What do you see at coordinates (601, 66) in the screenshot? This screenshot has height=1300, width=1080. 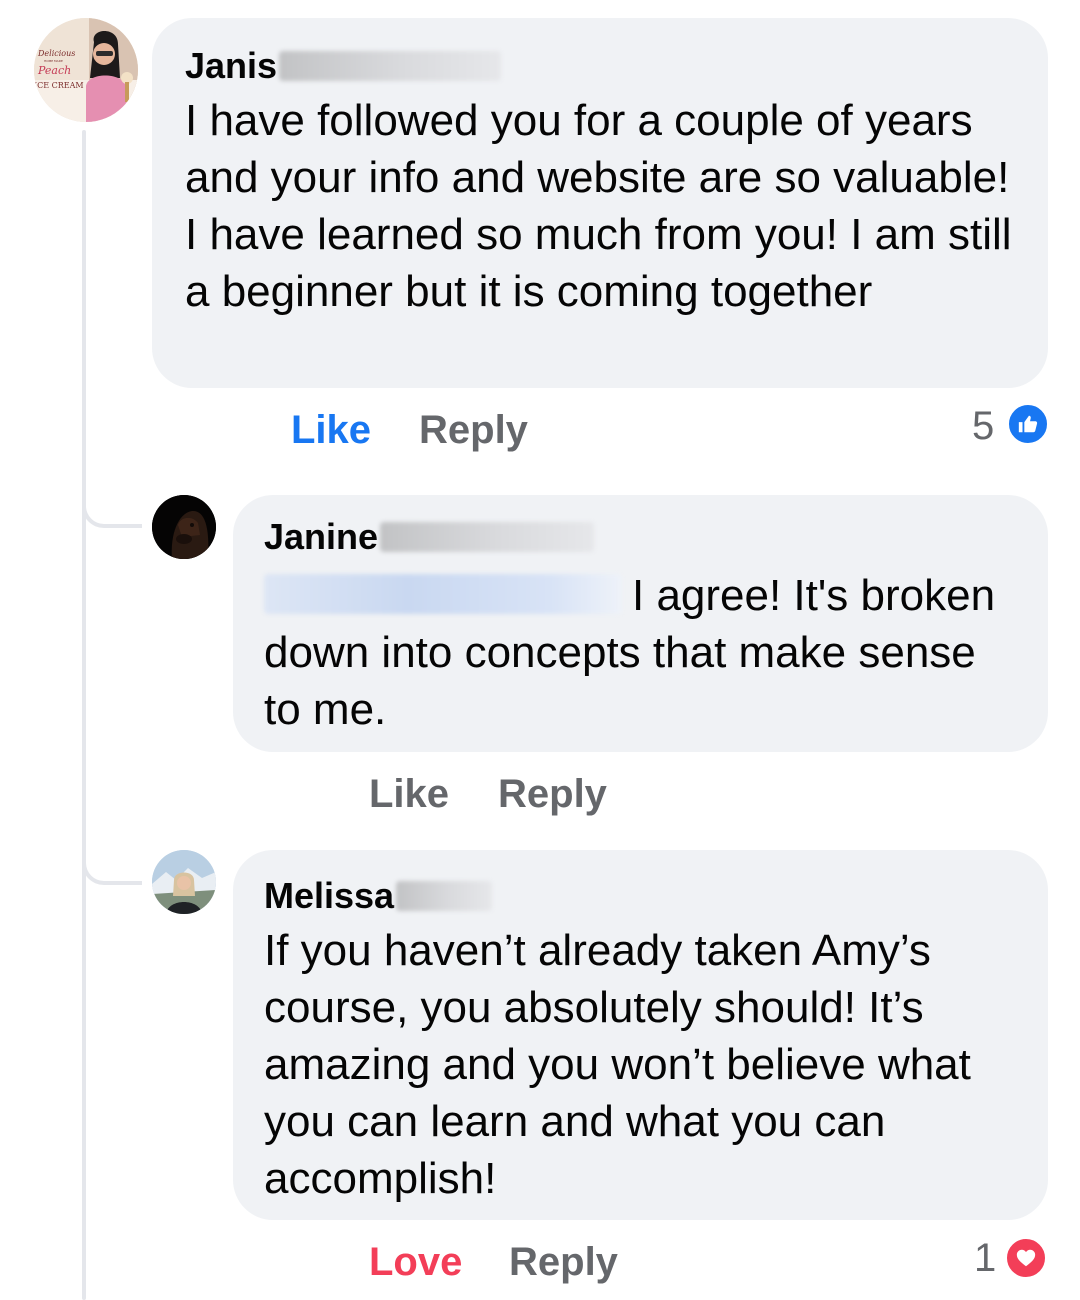 I see `comment-author: Janis` at bounding box center [601, 66].